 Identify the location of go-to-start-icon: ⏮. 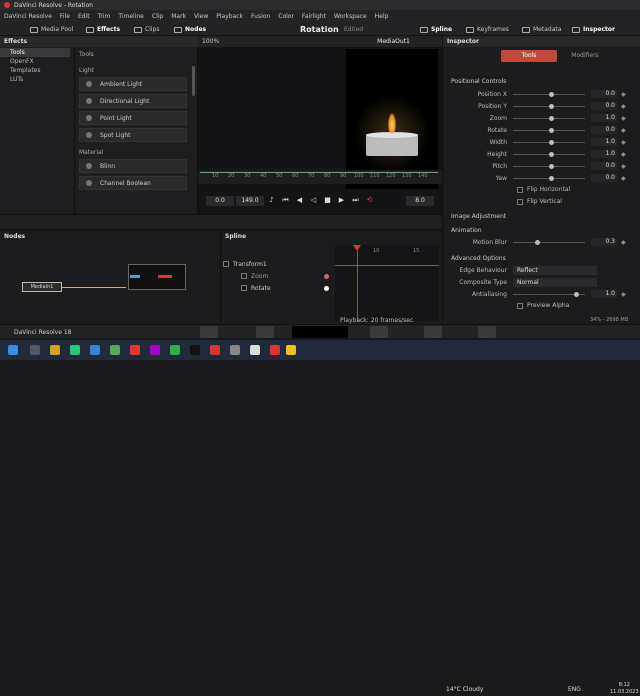
(285, 200).